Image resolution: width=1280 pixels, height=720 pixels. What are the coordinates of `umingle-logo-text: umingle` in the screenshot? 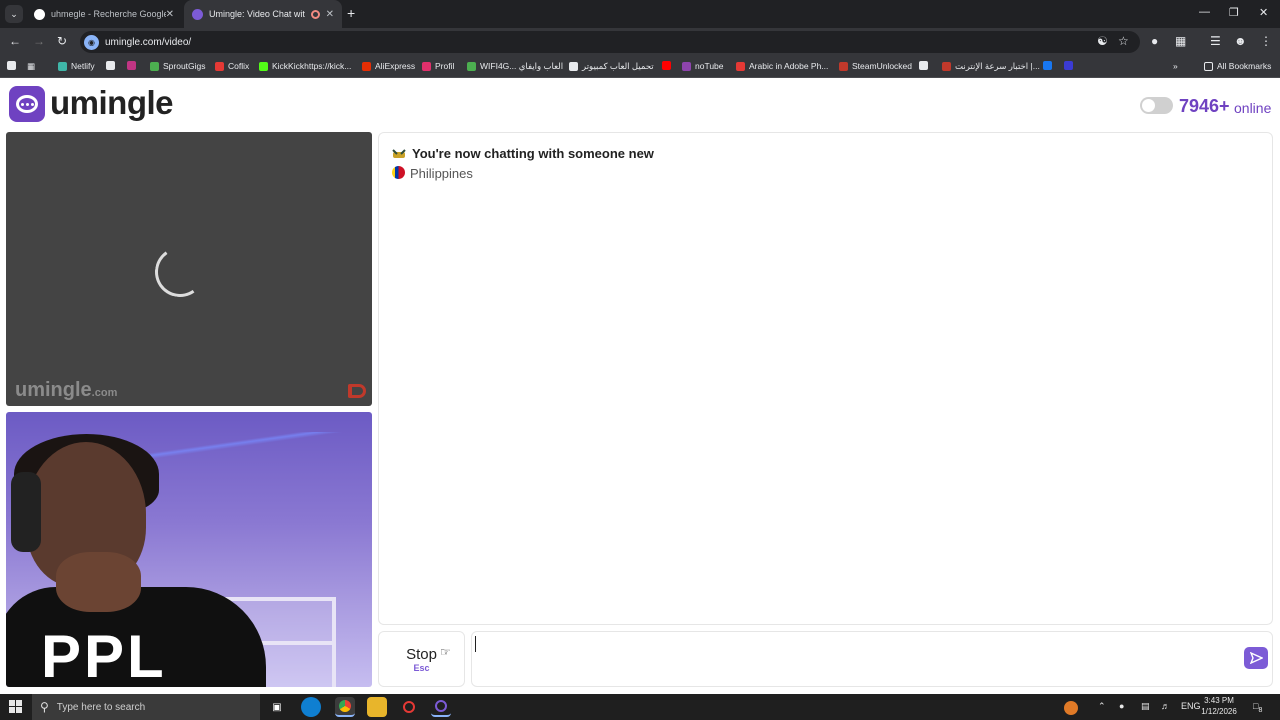 It's located at (112, 103).